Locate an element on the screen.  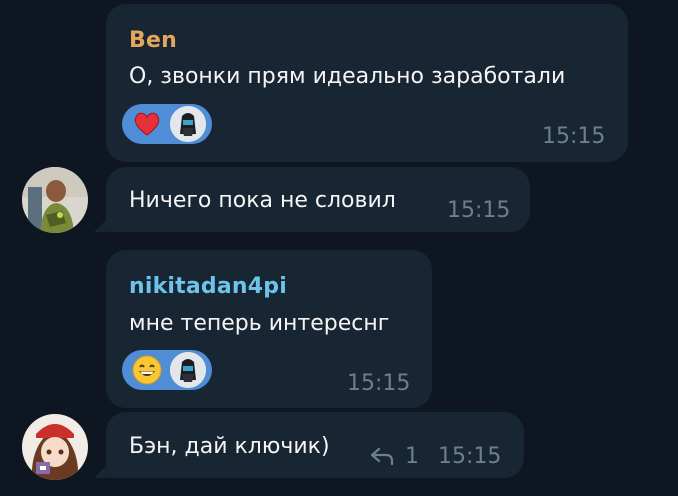
message-bubble: Ничего пока не словил 15:15 is located at coordinates (318, 199).